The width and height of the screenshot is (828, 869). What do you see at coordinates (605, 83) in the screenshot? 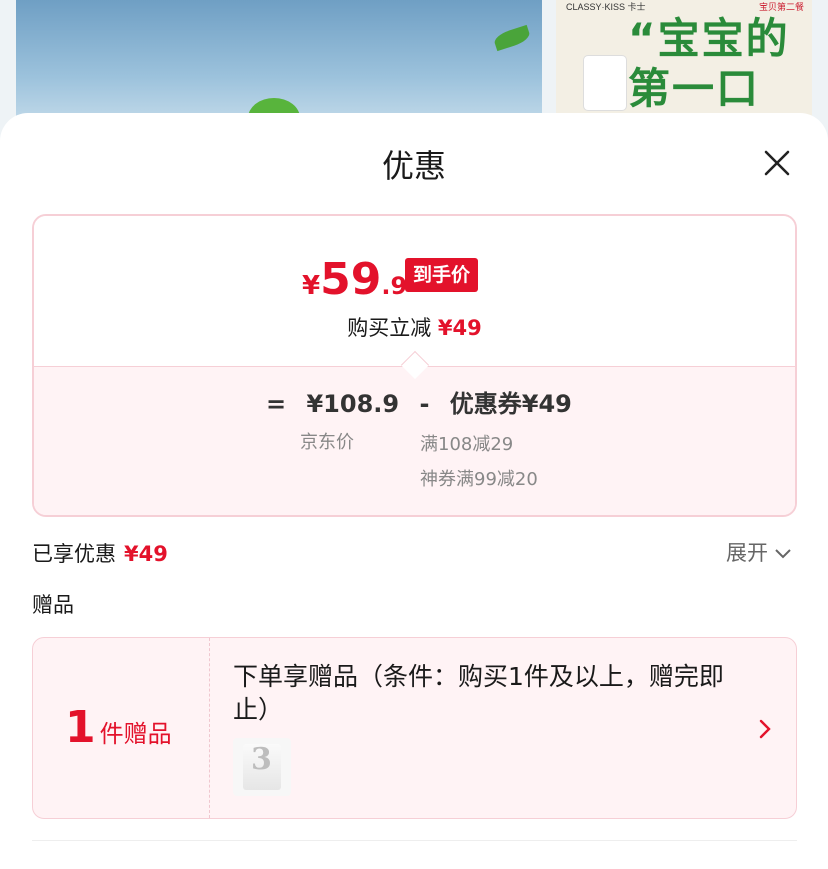
I see `product-pack-image` at bounding box center [605, 83].